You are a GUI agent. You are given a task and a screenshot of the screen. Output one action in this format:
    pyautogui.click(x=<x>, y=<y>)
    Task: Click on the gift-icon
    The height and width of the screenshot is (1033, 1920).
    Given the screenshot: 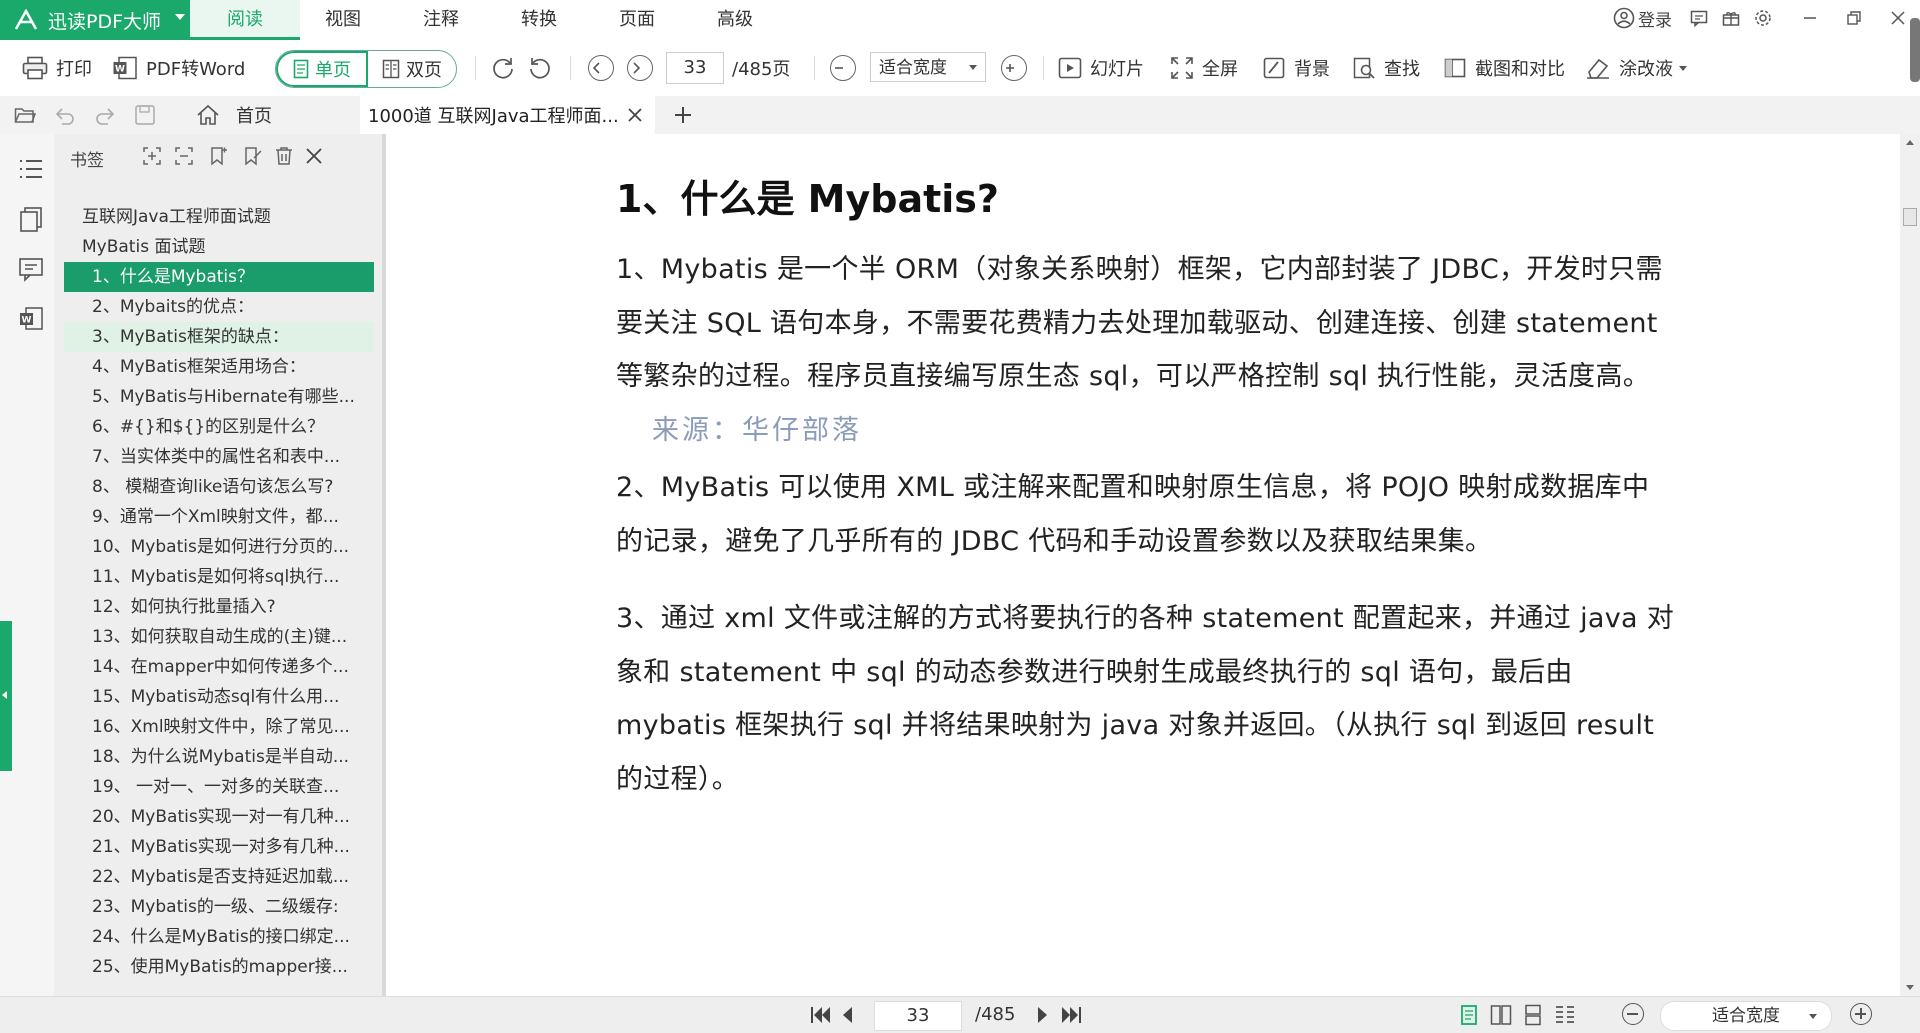 What is the action you would take?
    pyautogui.click(x=1731, y=18)
    